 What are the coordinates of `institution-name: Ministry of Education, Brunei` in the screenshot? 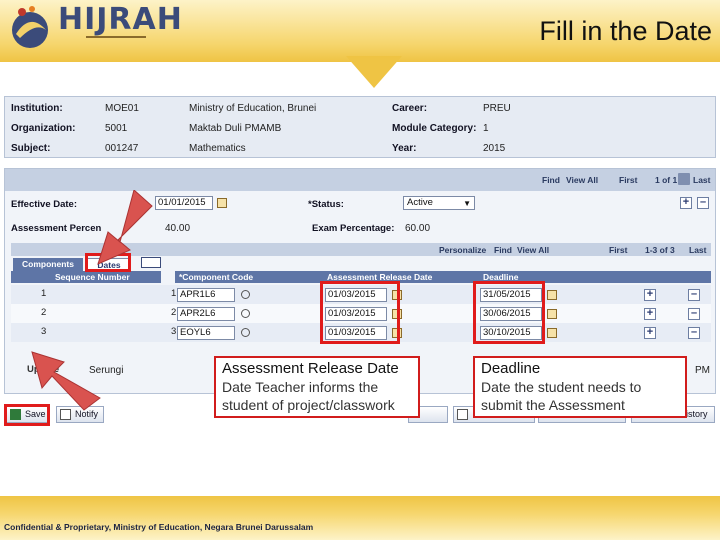 It's located at (253, 108).